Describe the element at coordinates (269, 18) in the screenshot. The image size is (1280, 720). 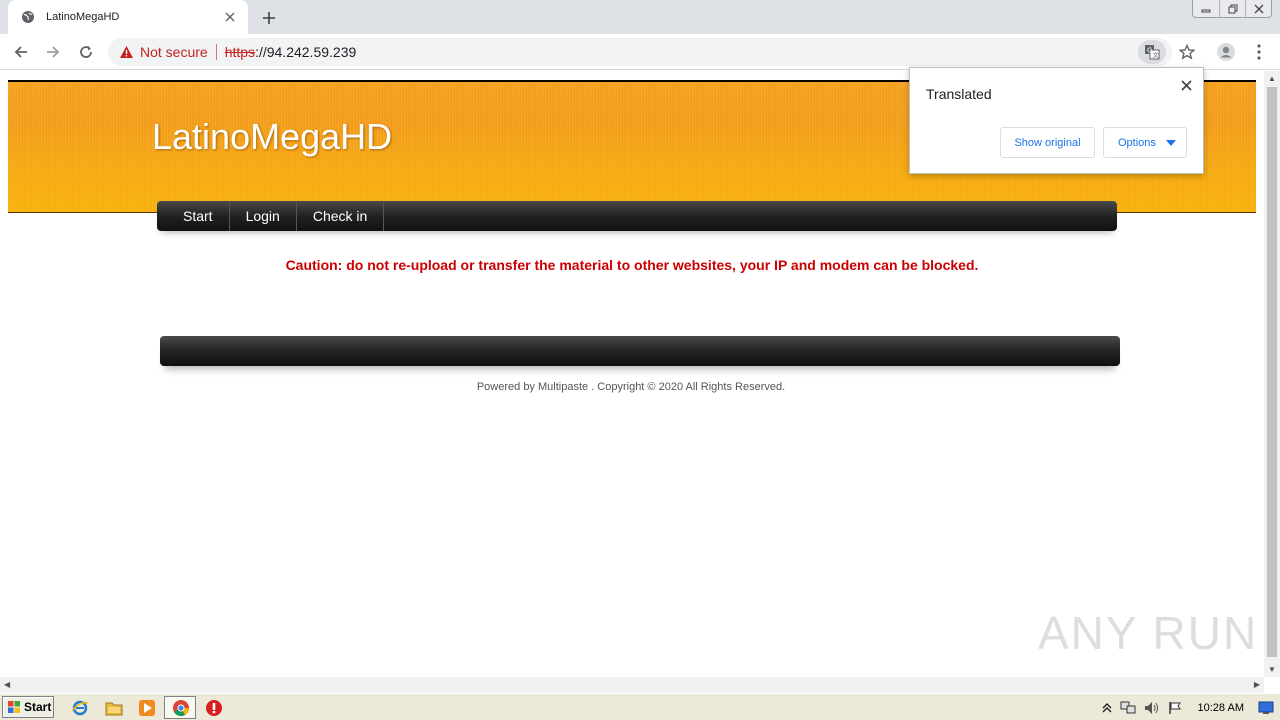
I see `new-tab-button` at that location.